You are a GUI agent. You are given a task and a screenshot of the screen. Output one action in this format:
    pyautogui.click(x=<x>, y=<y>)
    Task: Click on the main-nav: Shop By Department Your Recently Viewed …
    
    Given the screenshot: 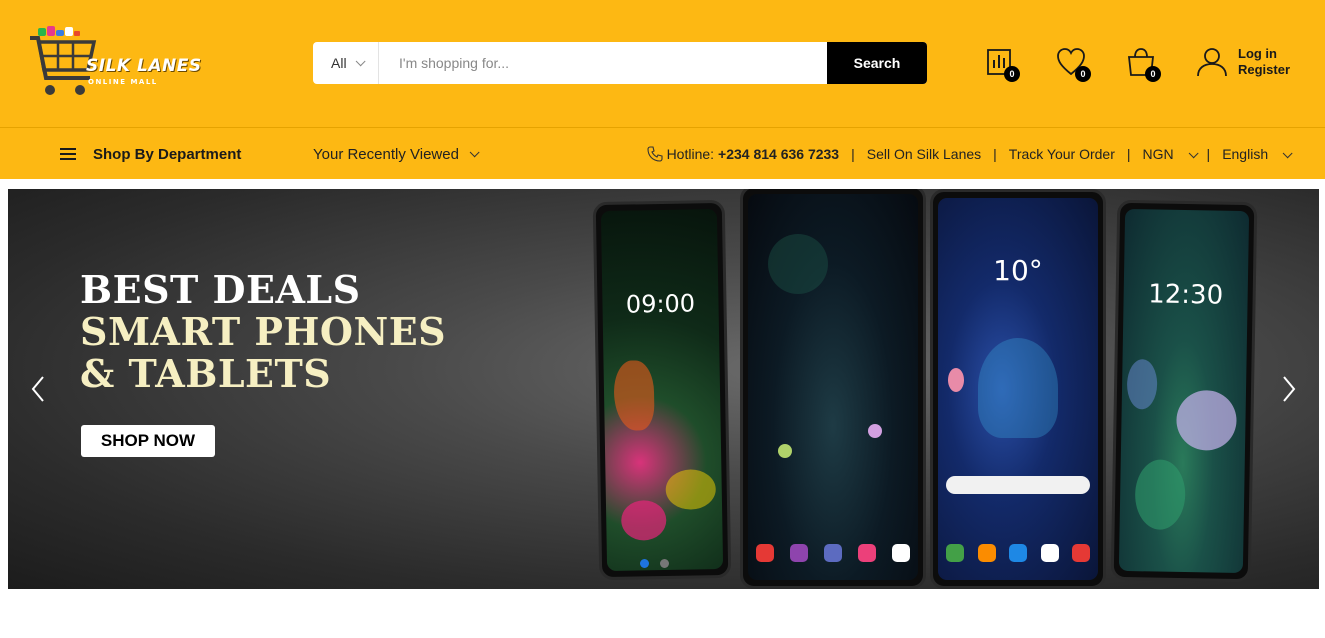 What is the action you would take?
    pyautogui.click(x=662, y=153)
    